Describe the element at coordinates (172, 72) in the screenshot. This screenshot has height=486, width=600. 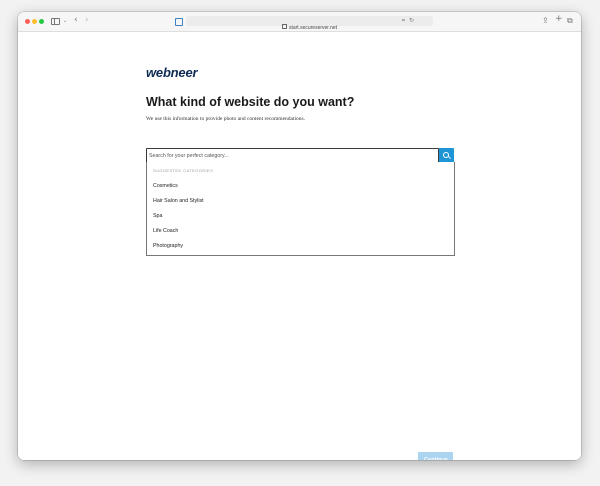
I see `logo: webneer` at that location.